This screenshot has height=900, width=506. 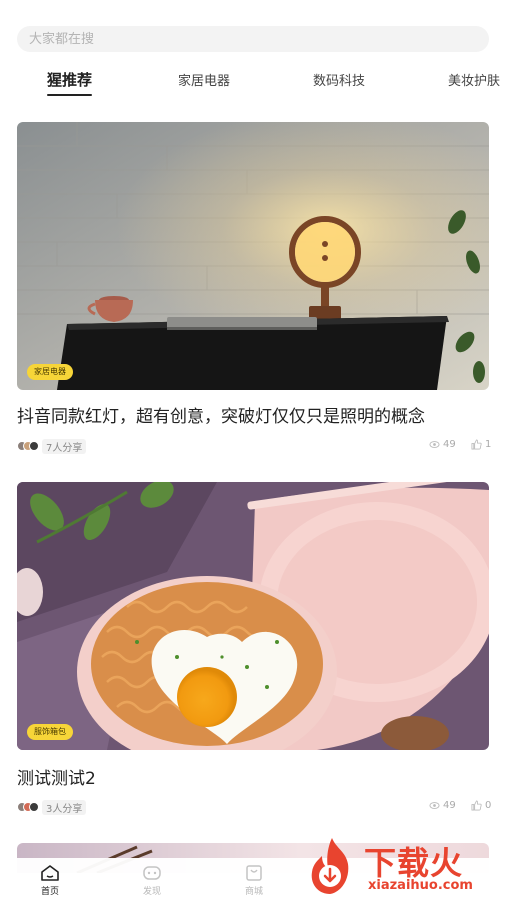 What do you see at coordinates (488, 805) in the screenshot?
I see `like-count-value: 0` at bounding box center [488, 805].